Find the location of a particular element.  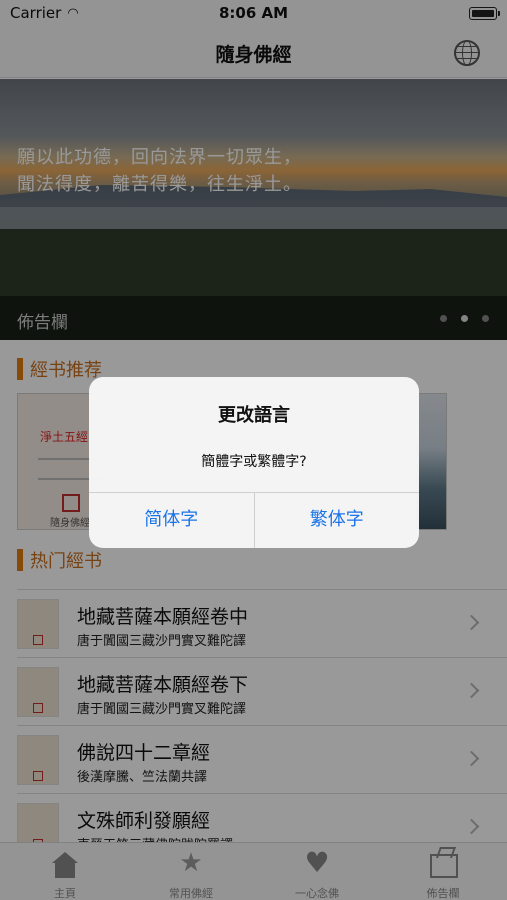

dialog-title: 更改語言 is located at coordinates (254, 415).